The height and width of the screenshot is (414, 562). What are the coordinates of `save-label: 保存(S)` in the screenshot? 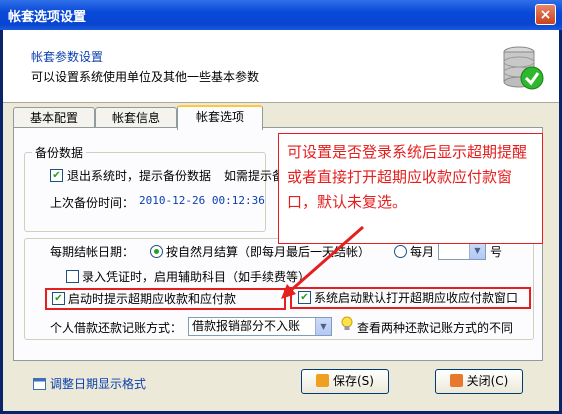 It's located at (353, 381).